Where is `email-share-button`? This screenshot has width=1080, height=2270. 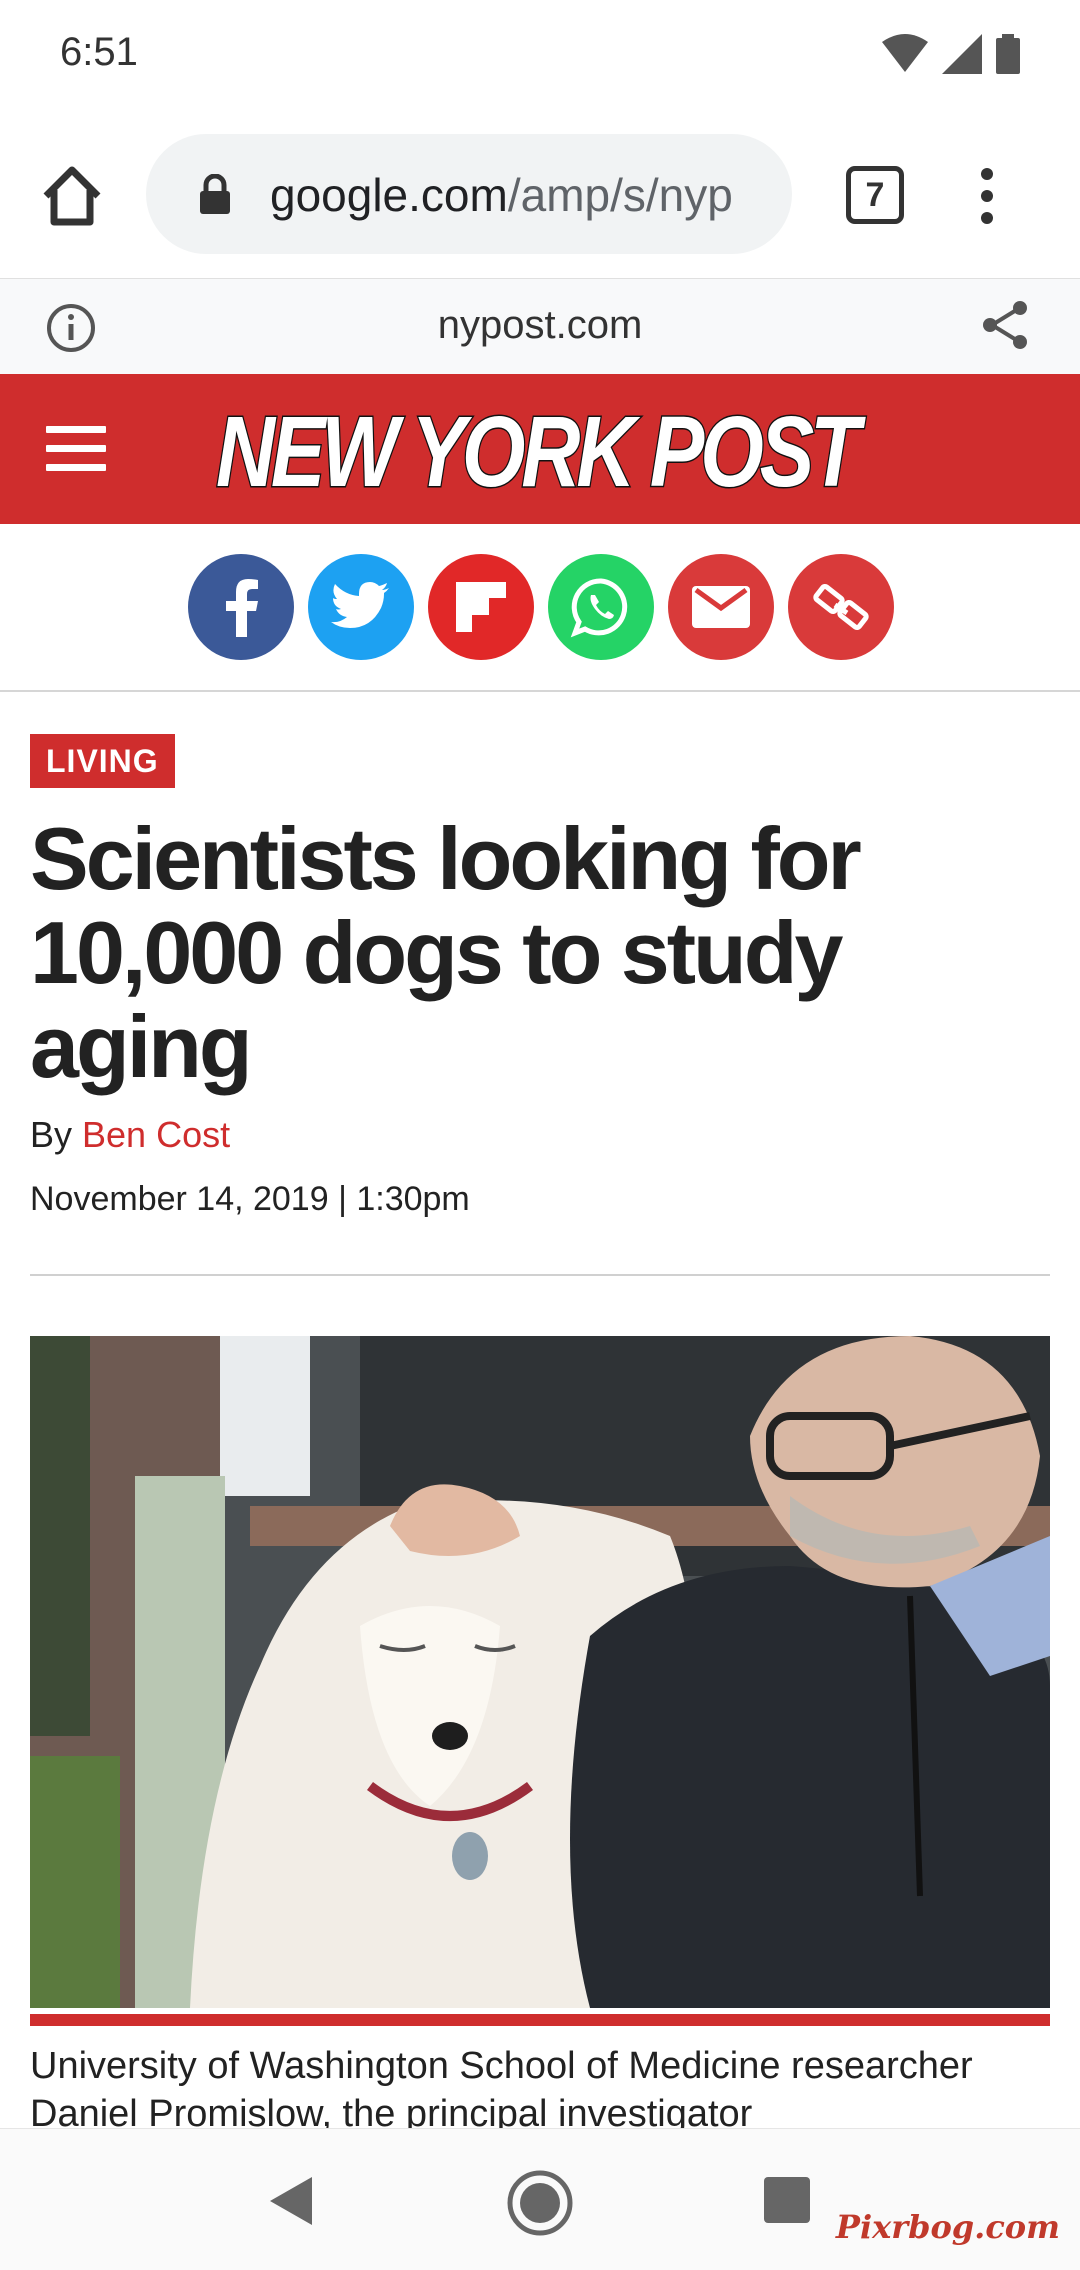
email-share-button is located at coordinates (721, 607).